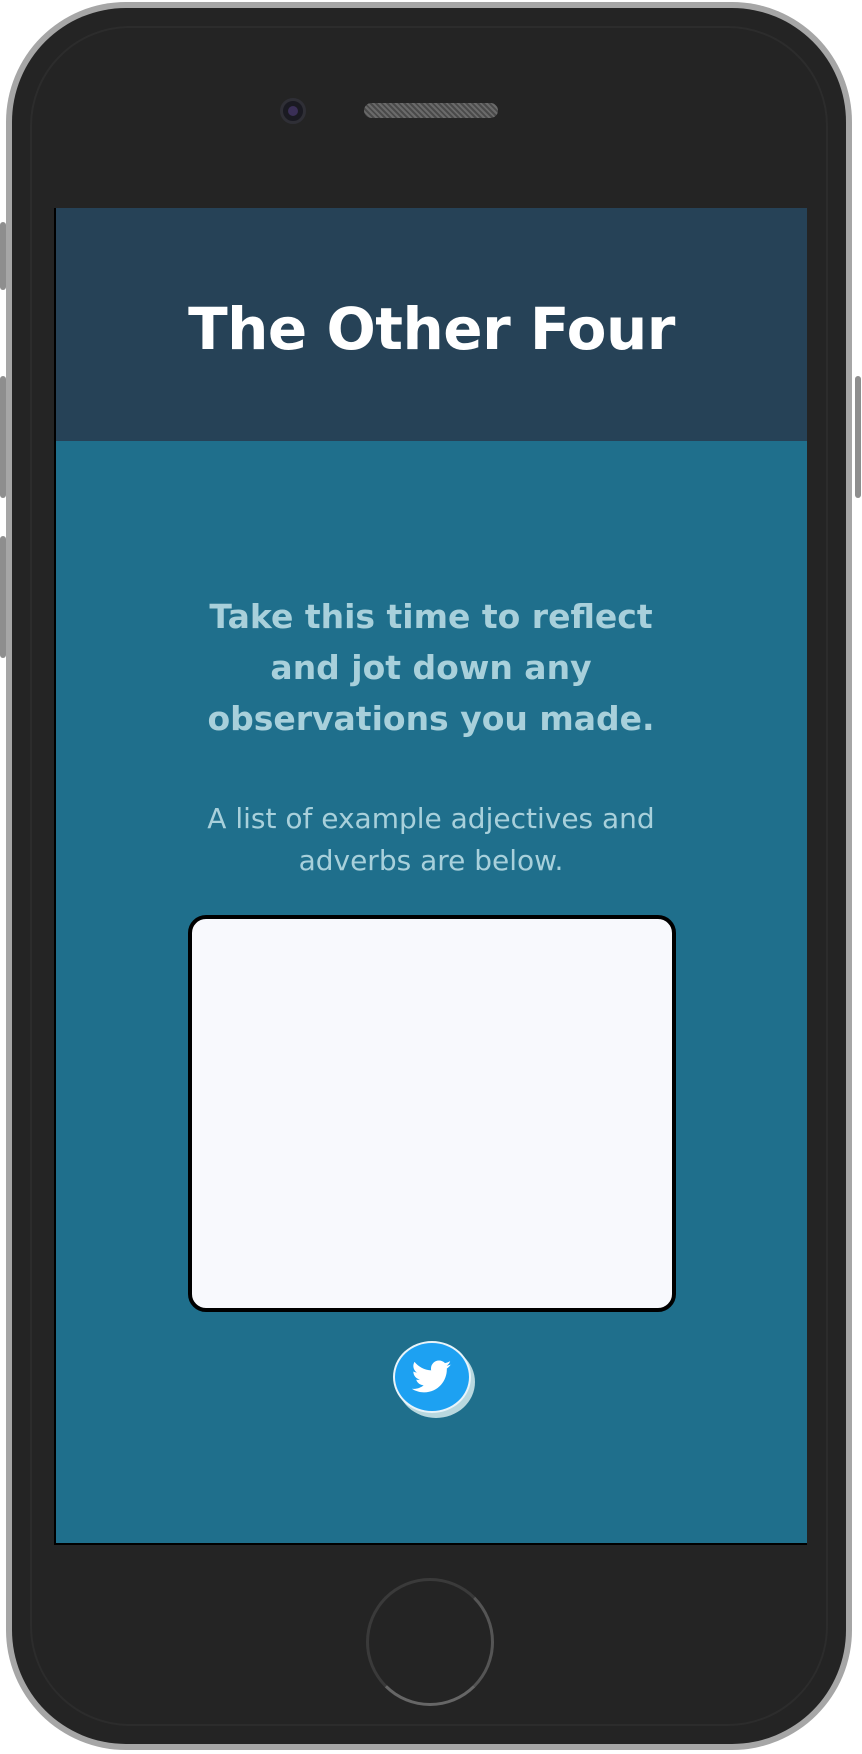  What do you see at coordinates (431, 110) in the screenshot?
I see `earpiece-speaker` at bounding box center [431, 110].